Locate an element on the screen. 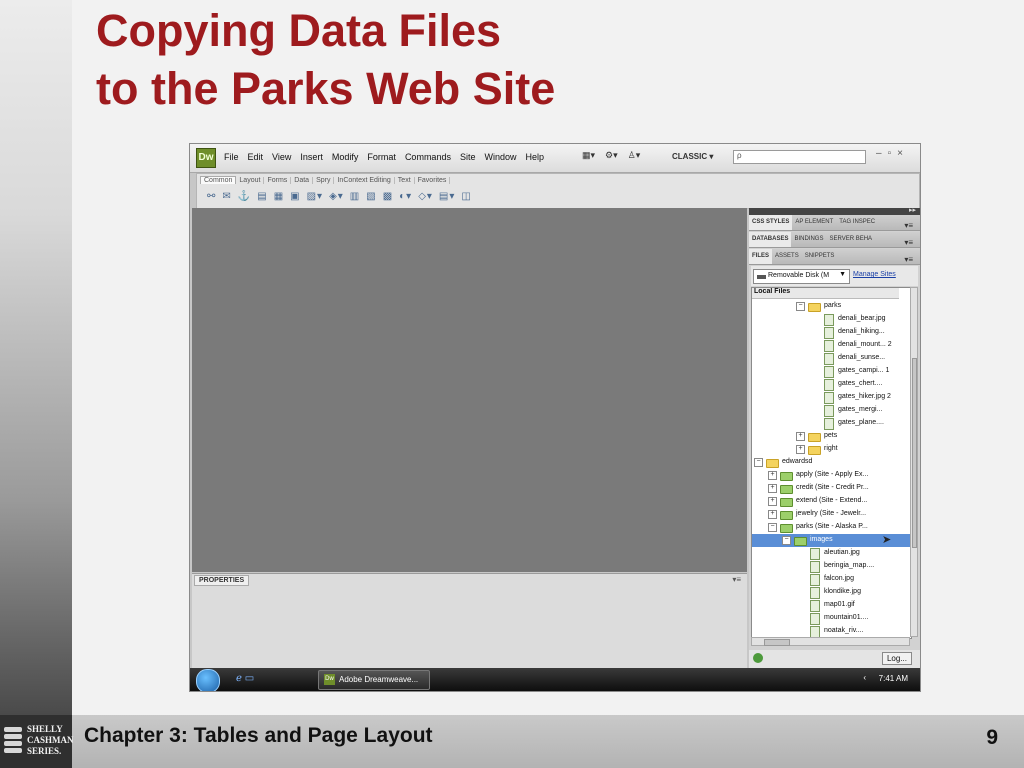 Image resolution: width=1024 pixels, height=768 pixels. manage-sites-link: Manage Sites is located at coordinates (874, 274).